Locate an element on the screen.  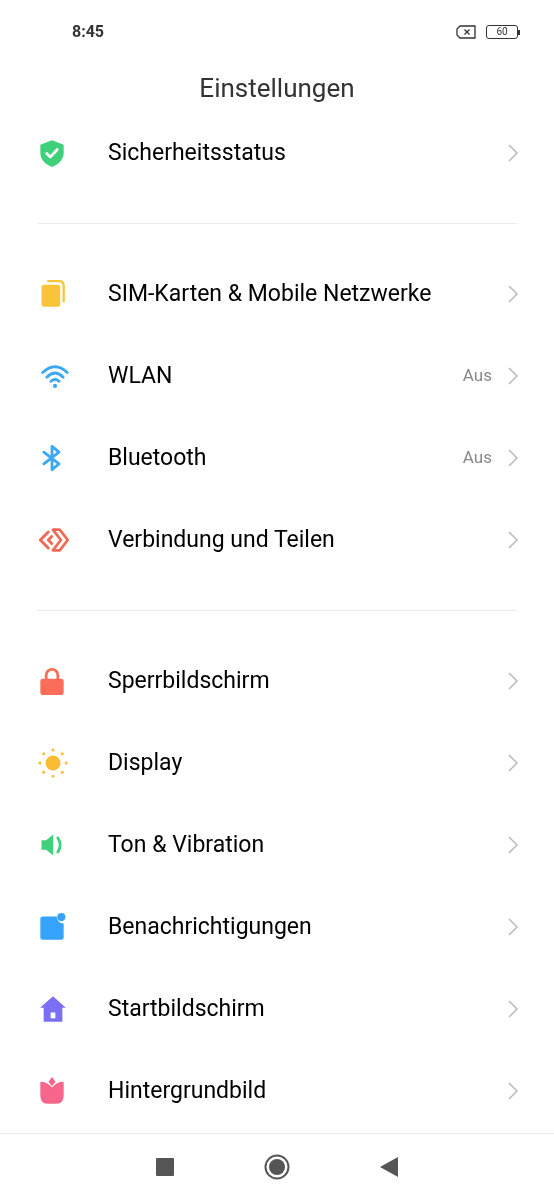
share-arrows-icon is located at coordinates (54, 540).